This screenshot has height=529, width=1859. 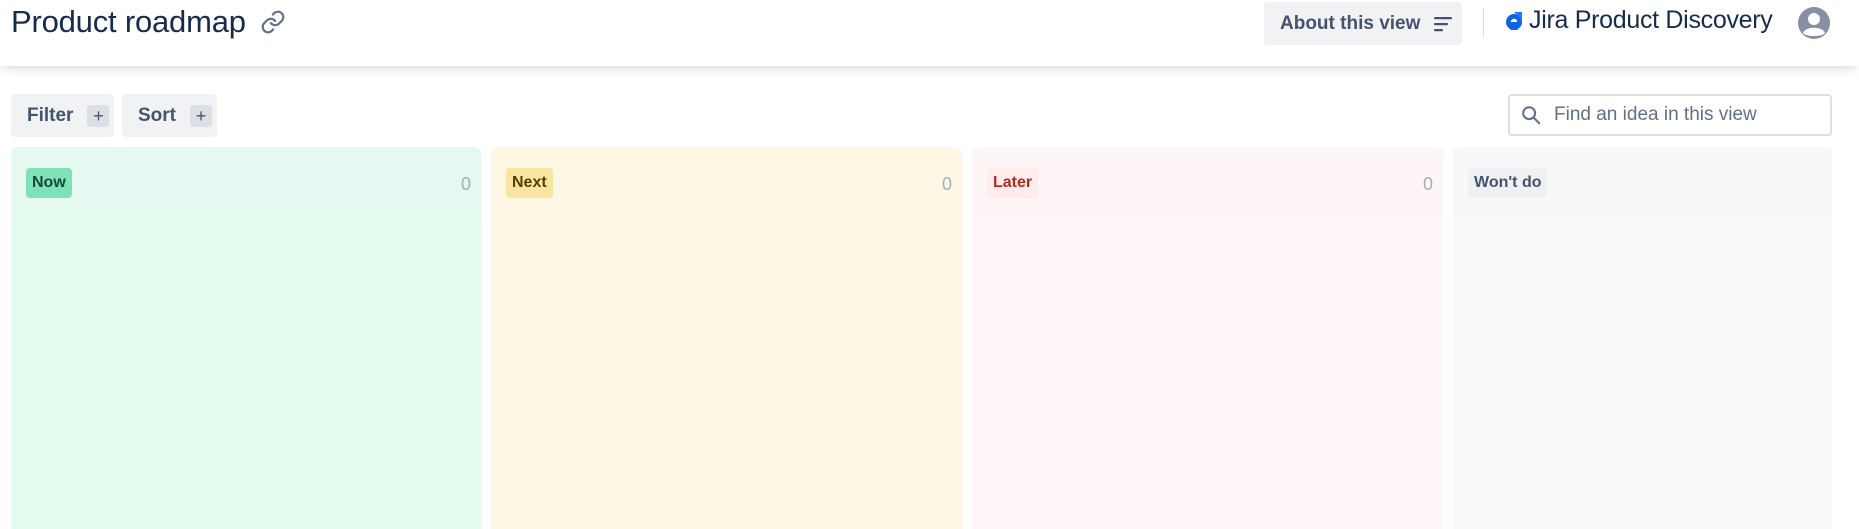 I want to click on column-label-wont-do: Won't do, so click(x=1508, y=183).